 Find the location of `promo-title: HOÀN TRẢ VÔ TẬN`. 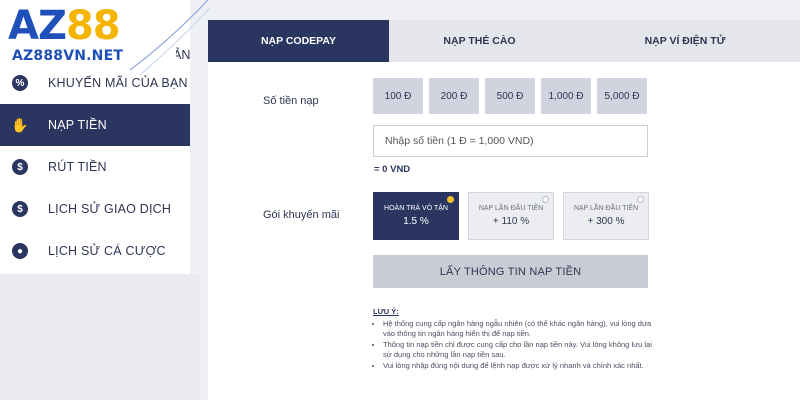

promo-title: HOÀN TRẢ VÔ TẬN is located at coordinates (416, 208).